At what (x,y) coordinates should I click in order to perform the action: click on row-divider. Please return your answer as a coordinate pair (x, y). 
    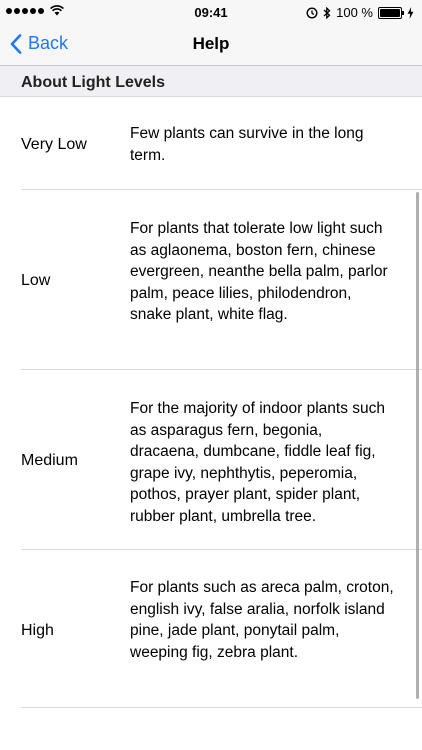
    Looking at the image, I should click on (221, 707).